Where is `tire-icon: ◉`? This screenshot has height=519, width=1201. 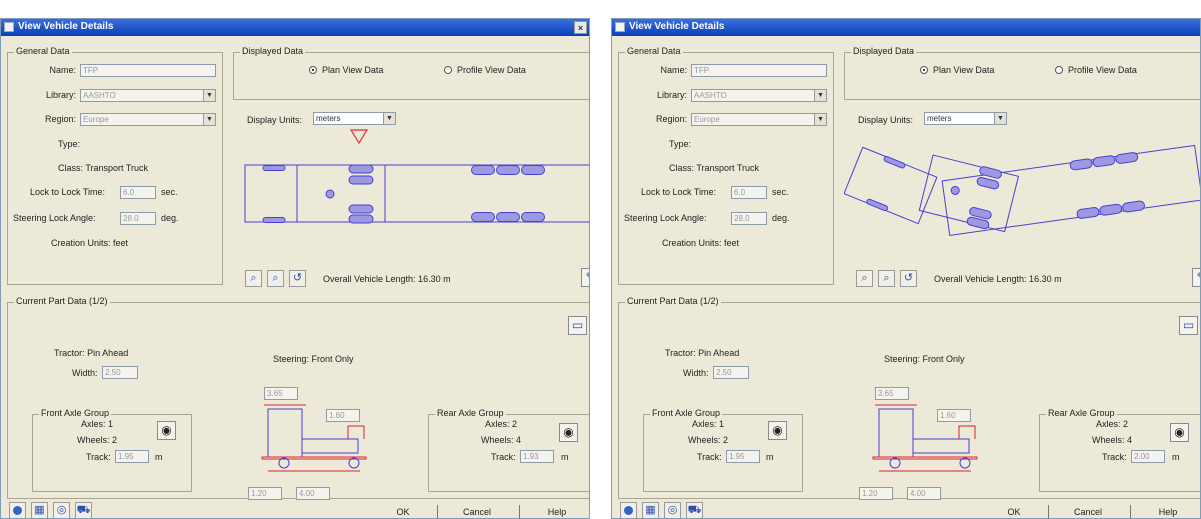
tire-icon: ◉ is located at coordinates (568, 432).